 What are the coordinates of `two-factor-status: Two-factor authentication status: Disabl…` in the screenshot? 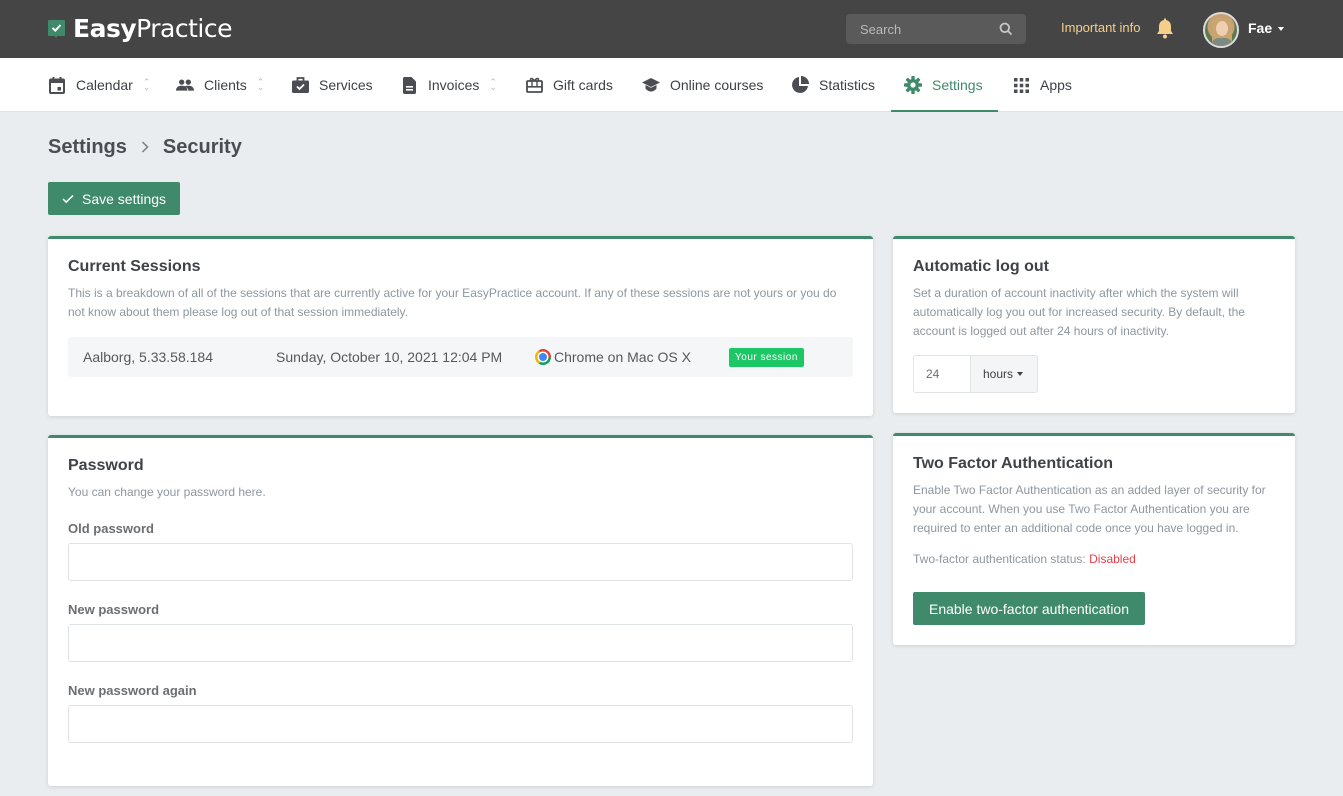 It's located at (1094, 559).